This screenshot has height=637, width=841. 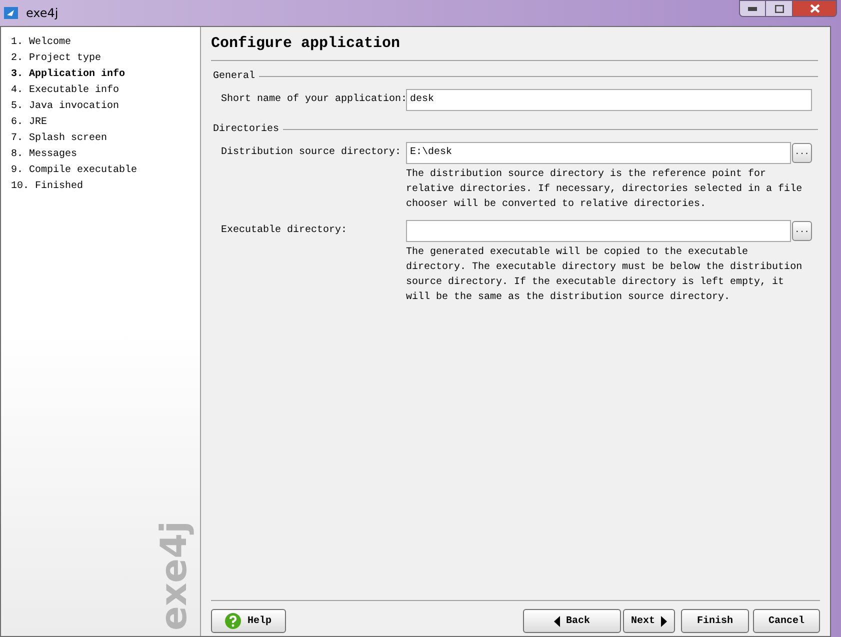 I want to click on window-title: exe4j, so click(x=42, y=13).